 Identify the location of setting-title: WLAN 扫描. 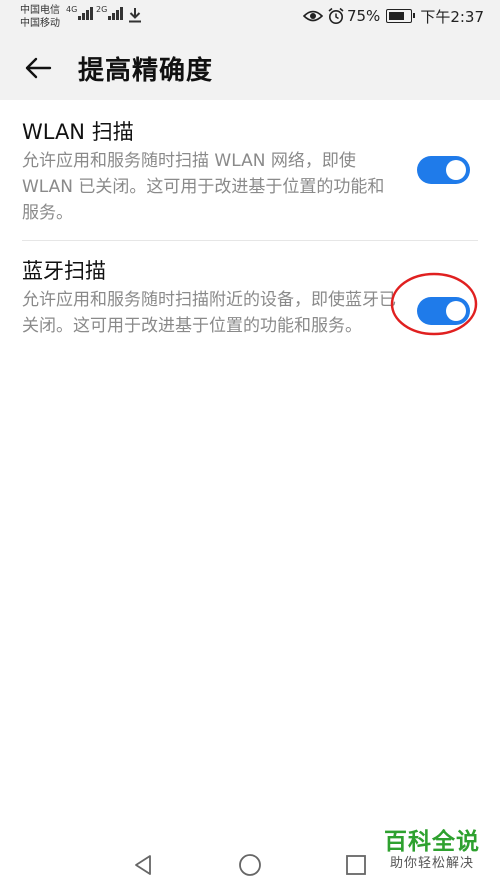
(78, 132).